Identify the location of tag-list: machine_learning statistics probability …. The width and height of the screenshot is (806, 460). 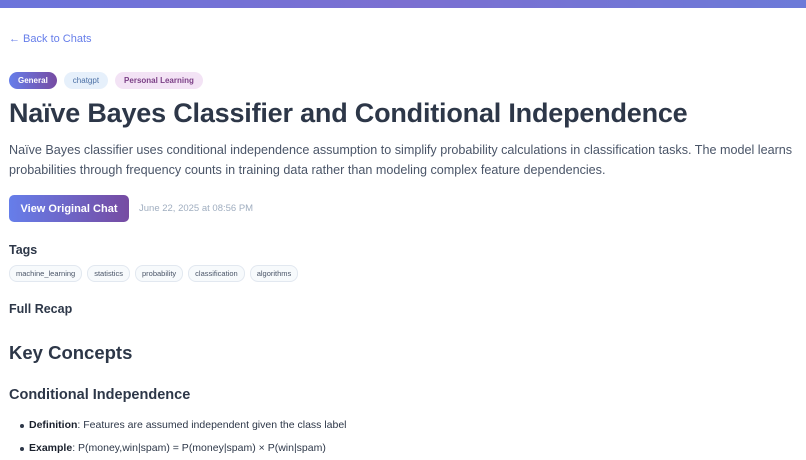
(154, 273).